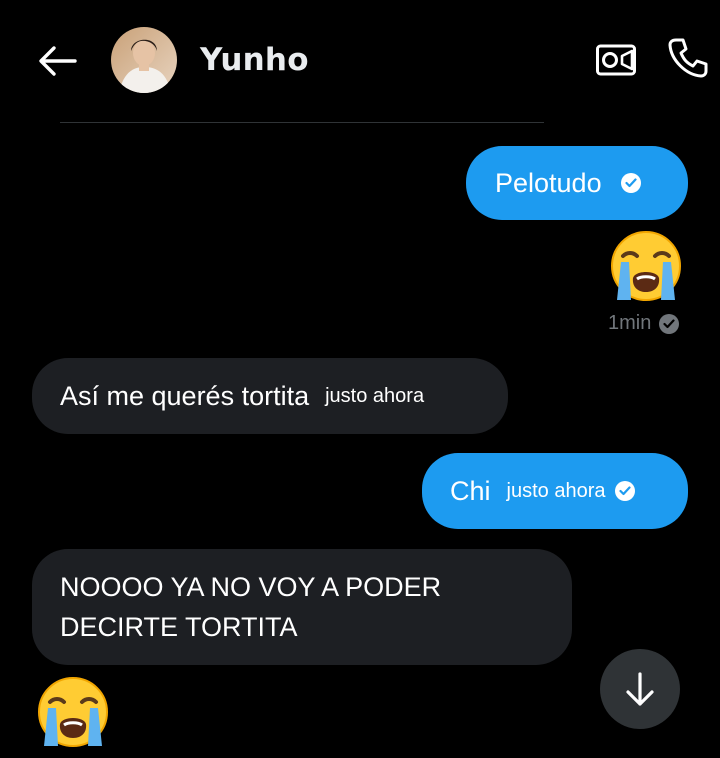 The width and height of the screenshot is (720, 758). I want to click on phone-icon, so click(688, 58).